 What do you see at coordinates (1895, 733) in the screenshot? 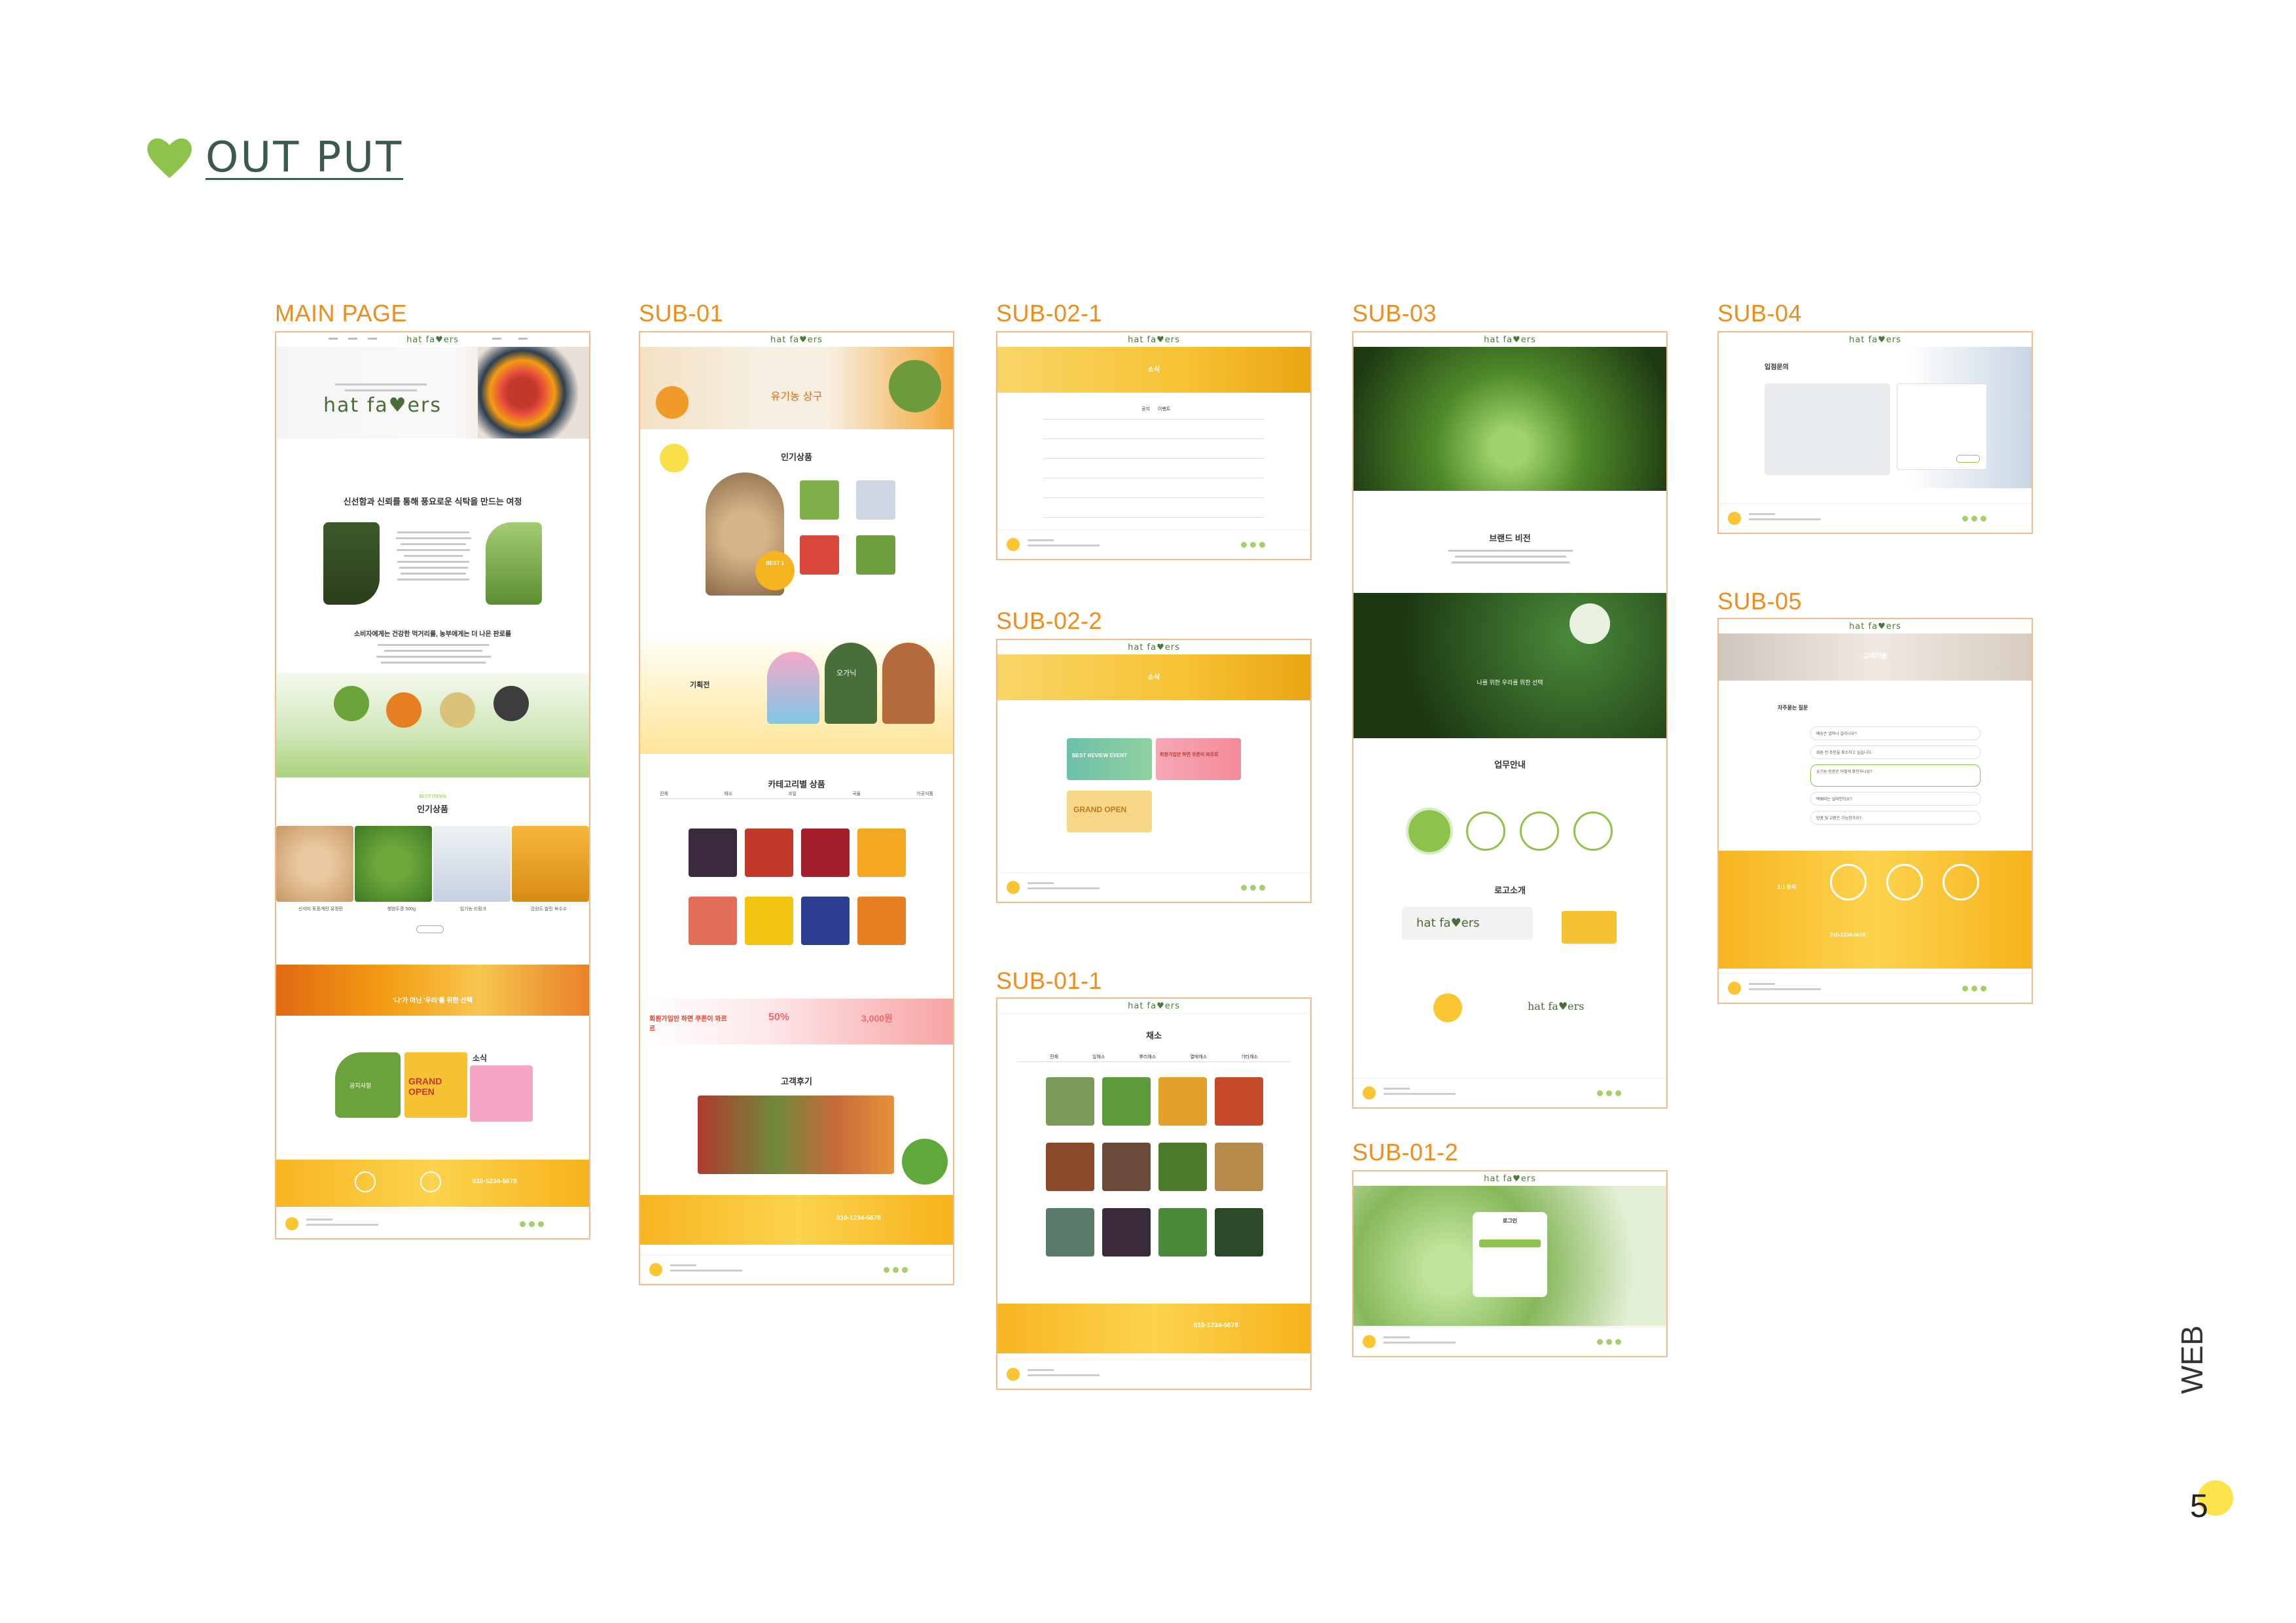
I see `faq-item-1: 배송은 얼마나 걸리나요?` at bounding box center [1895, 733].